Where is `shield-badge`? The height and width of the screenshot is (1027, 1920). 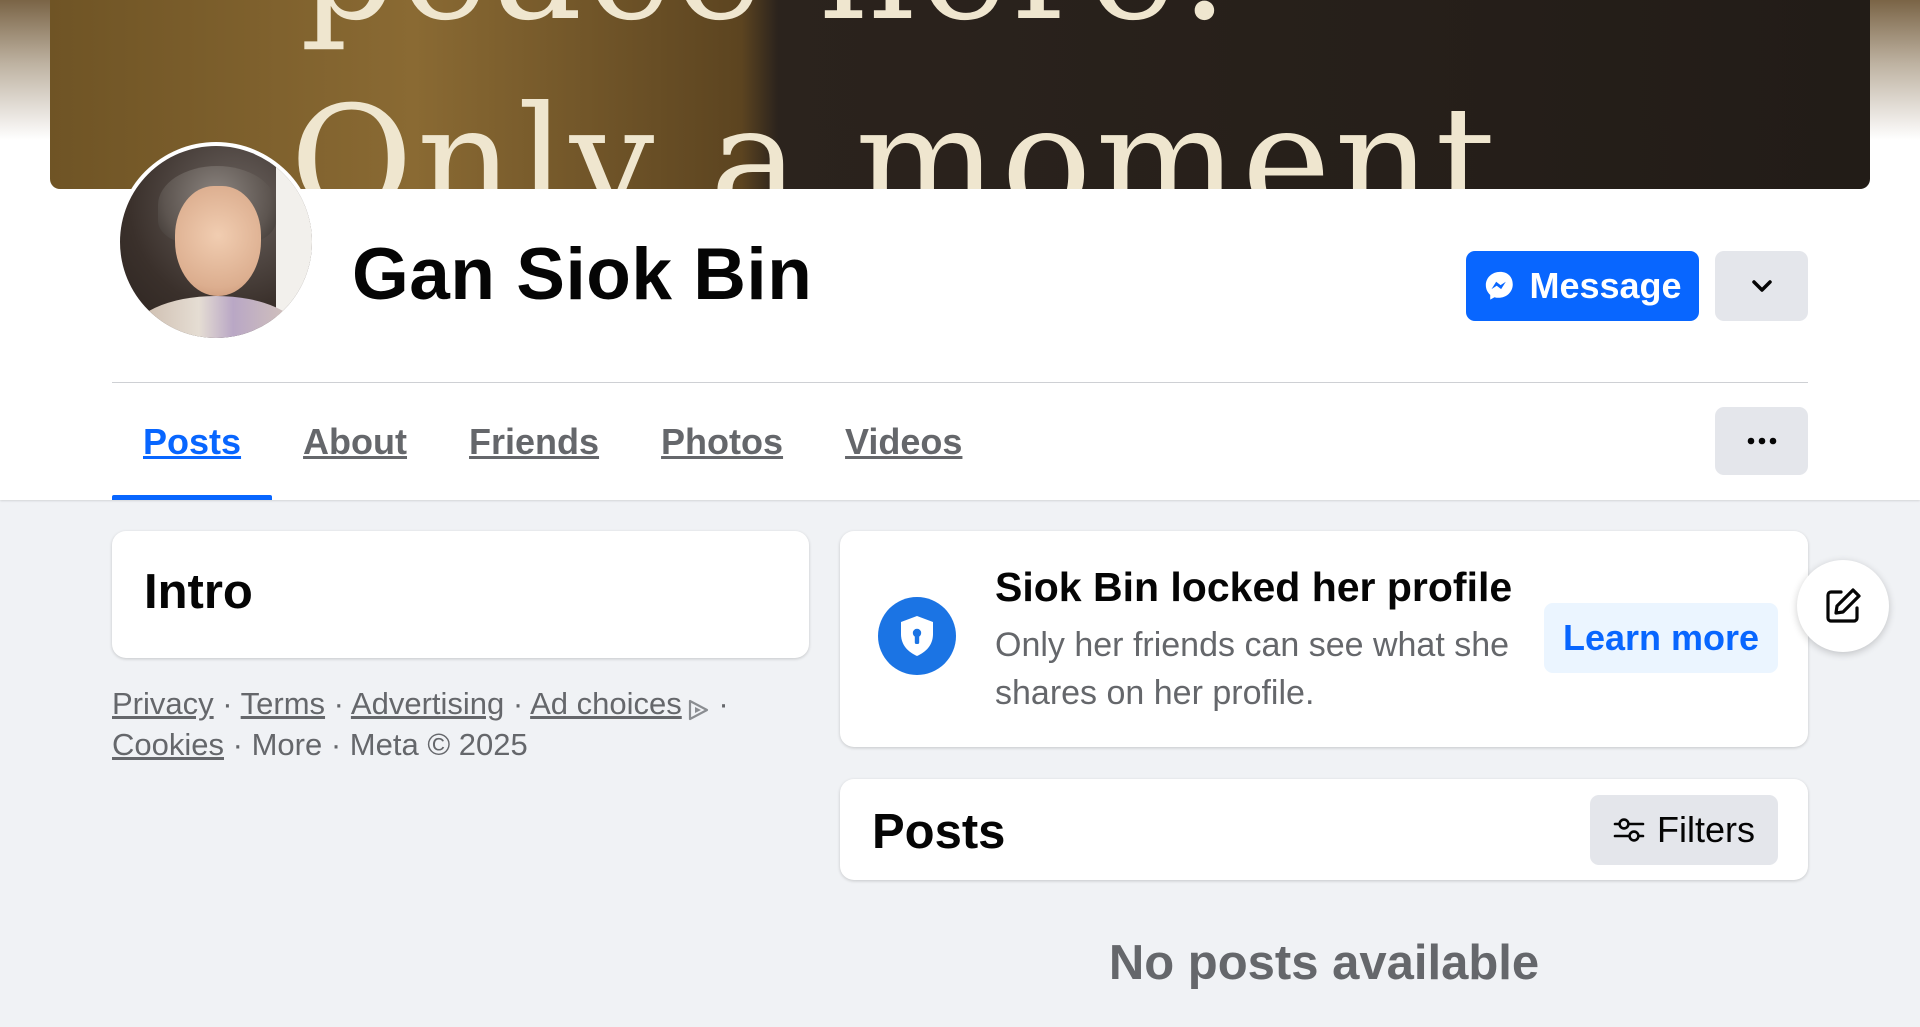 shield-badge is located at coordinates (917, 636).